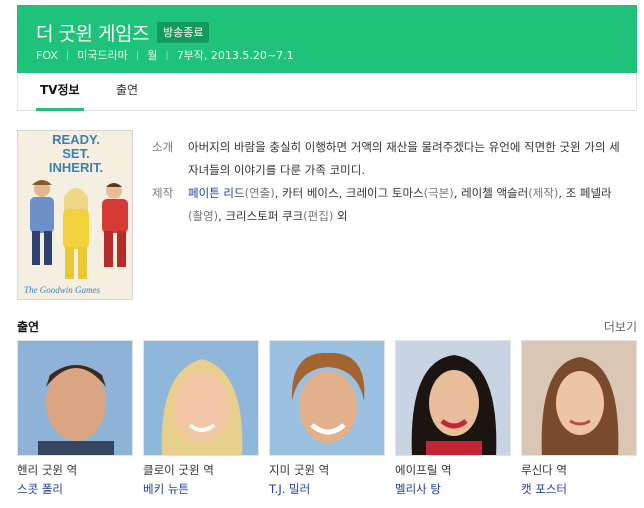  I want to click on program-title: 더 굿윈 게임즈, so click(92, 32).